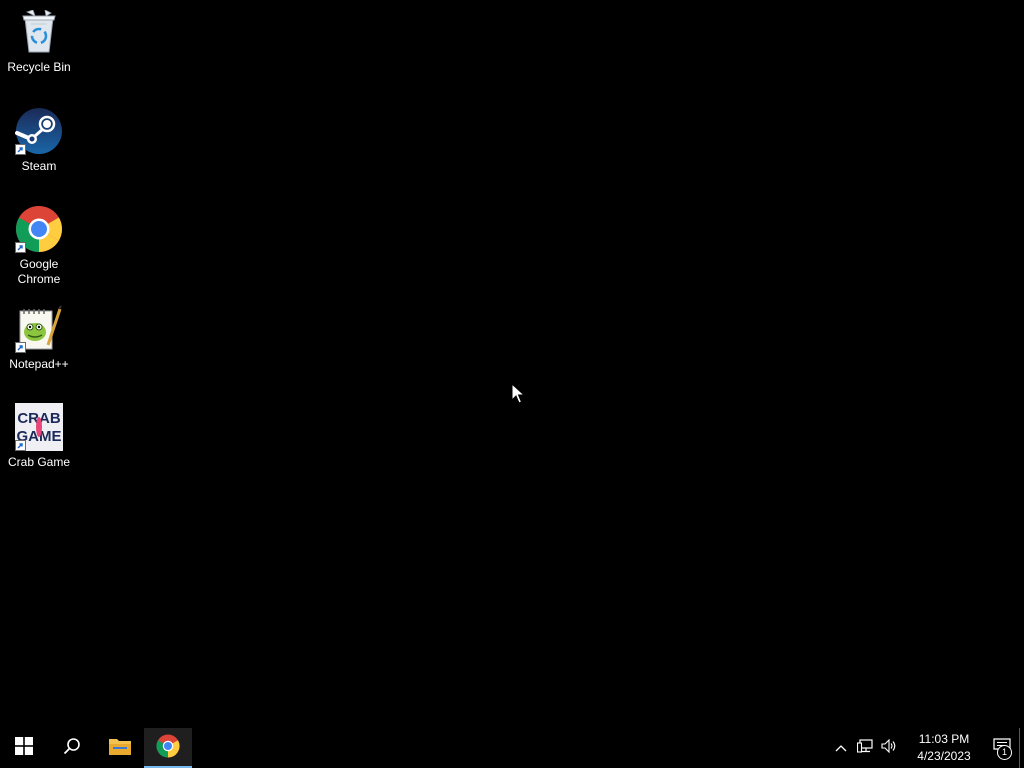 The width and height of the screenshot is (1024, 768). I want to click on action-center-button: 1, so click(1002, 748).